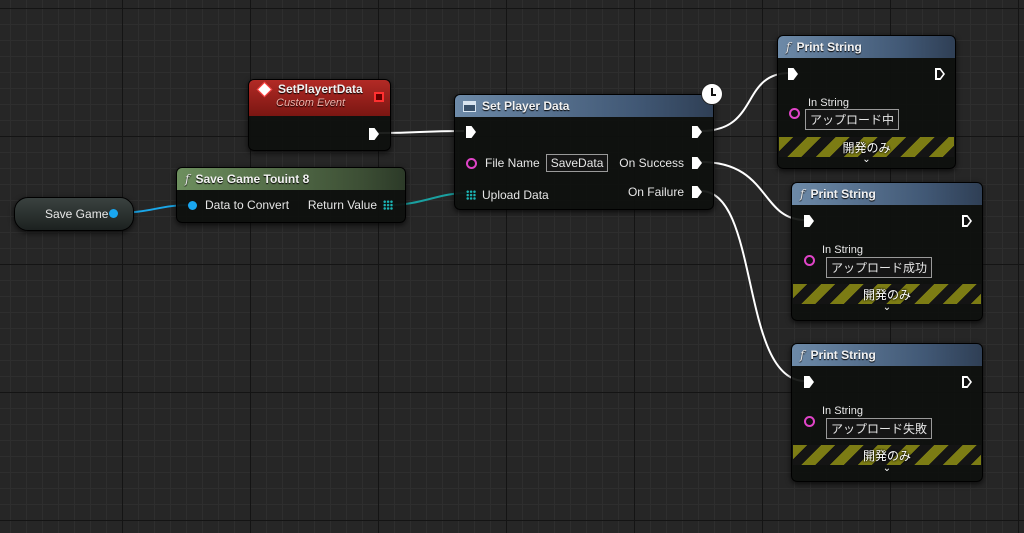  I want to click on file-name-label: File Name, so click(512, 163).